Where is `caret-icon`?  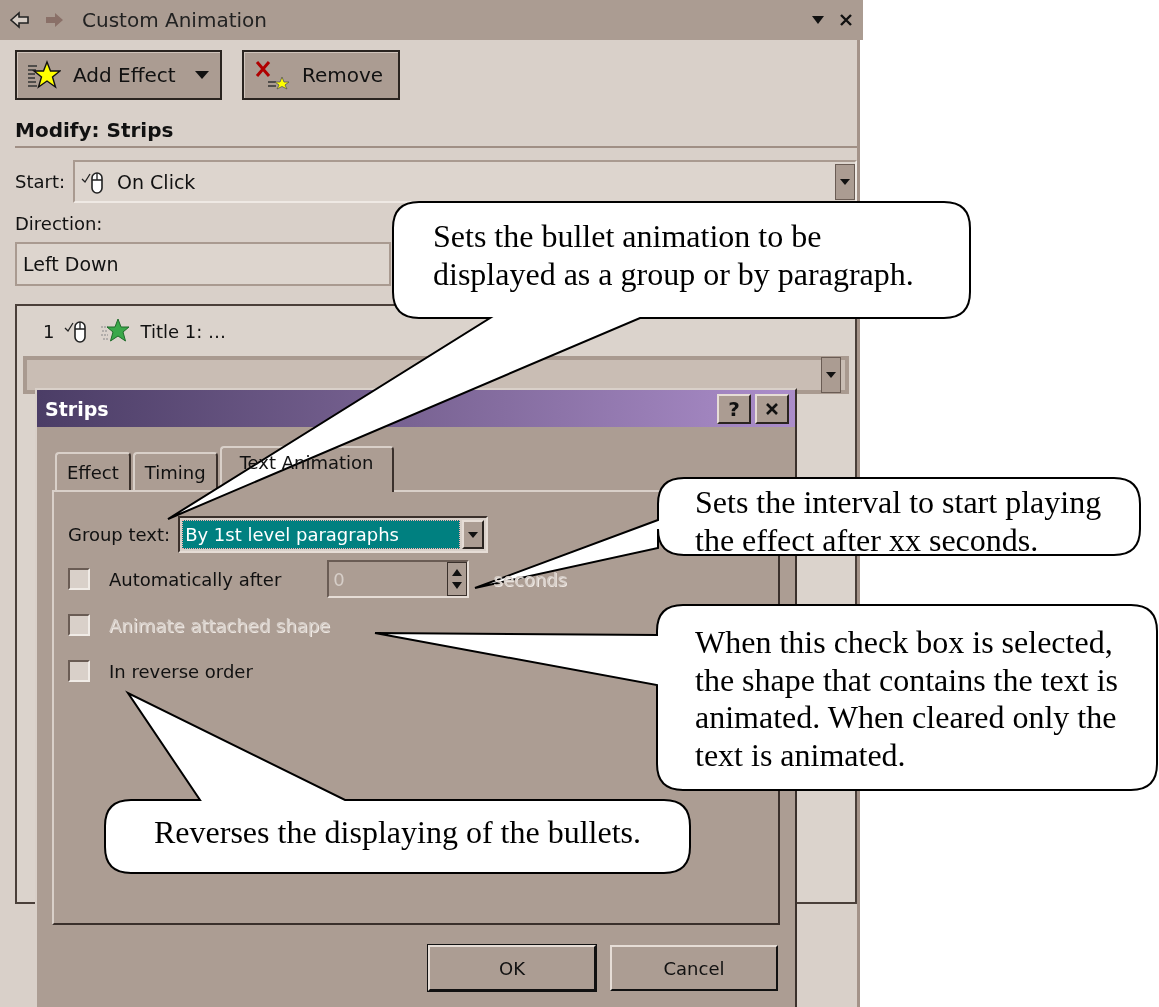
caret-icon is located at coordinates (202, 75).